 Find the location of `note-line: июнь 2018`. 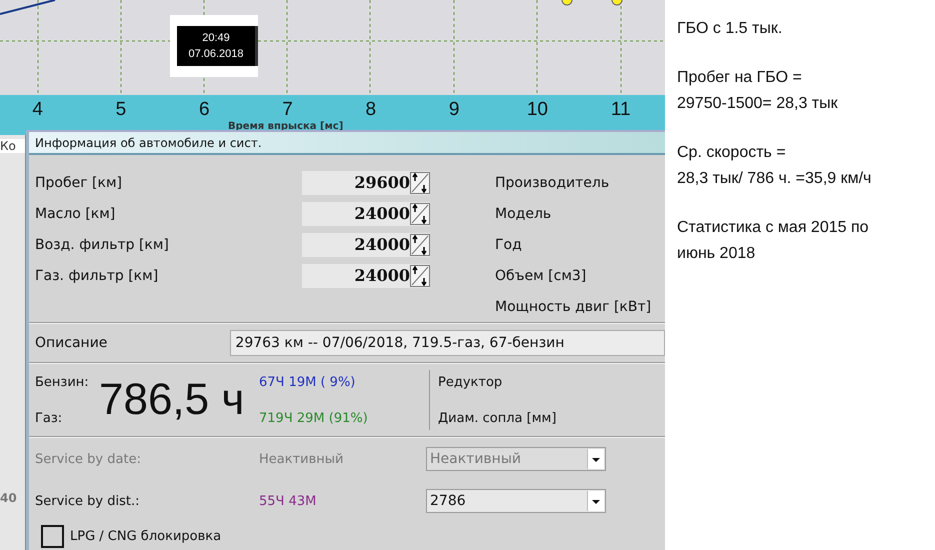

note-line: июнь 2018 is located at coordinates (716, 254).